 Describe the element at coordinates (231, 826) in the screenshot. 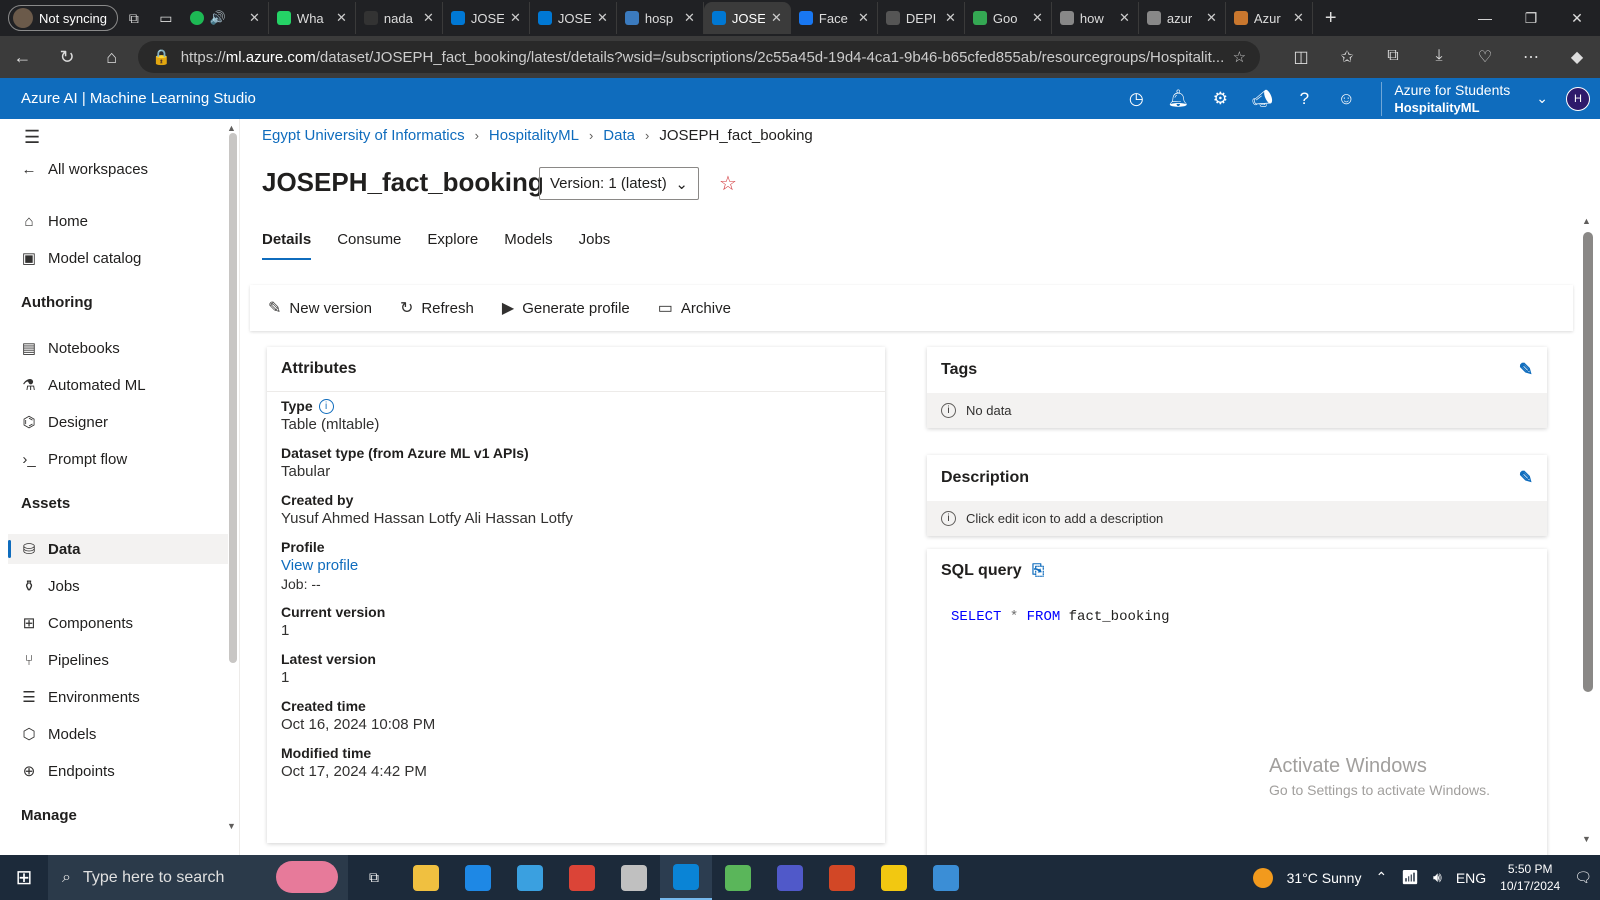

I see `nav-scroll-down: ▼` at that location.